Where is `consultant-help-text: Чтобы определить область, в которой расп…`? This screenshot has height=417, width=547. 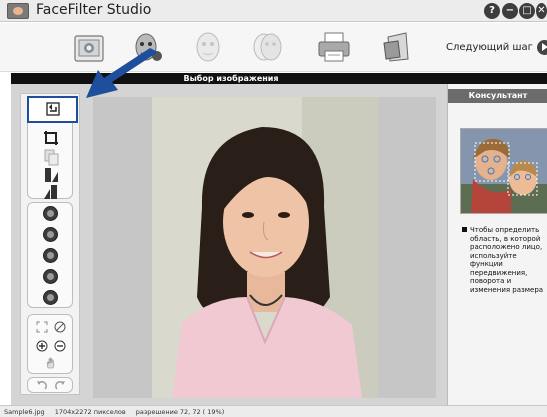
consultant-help-text: Чтобы определить область, в которой расп… is located at coordinates (507, 260).